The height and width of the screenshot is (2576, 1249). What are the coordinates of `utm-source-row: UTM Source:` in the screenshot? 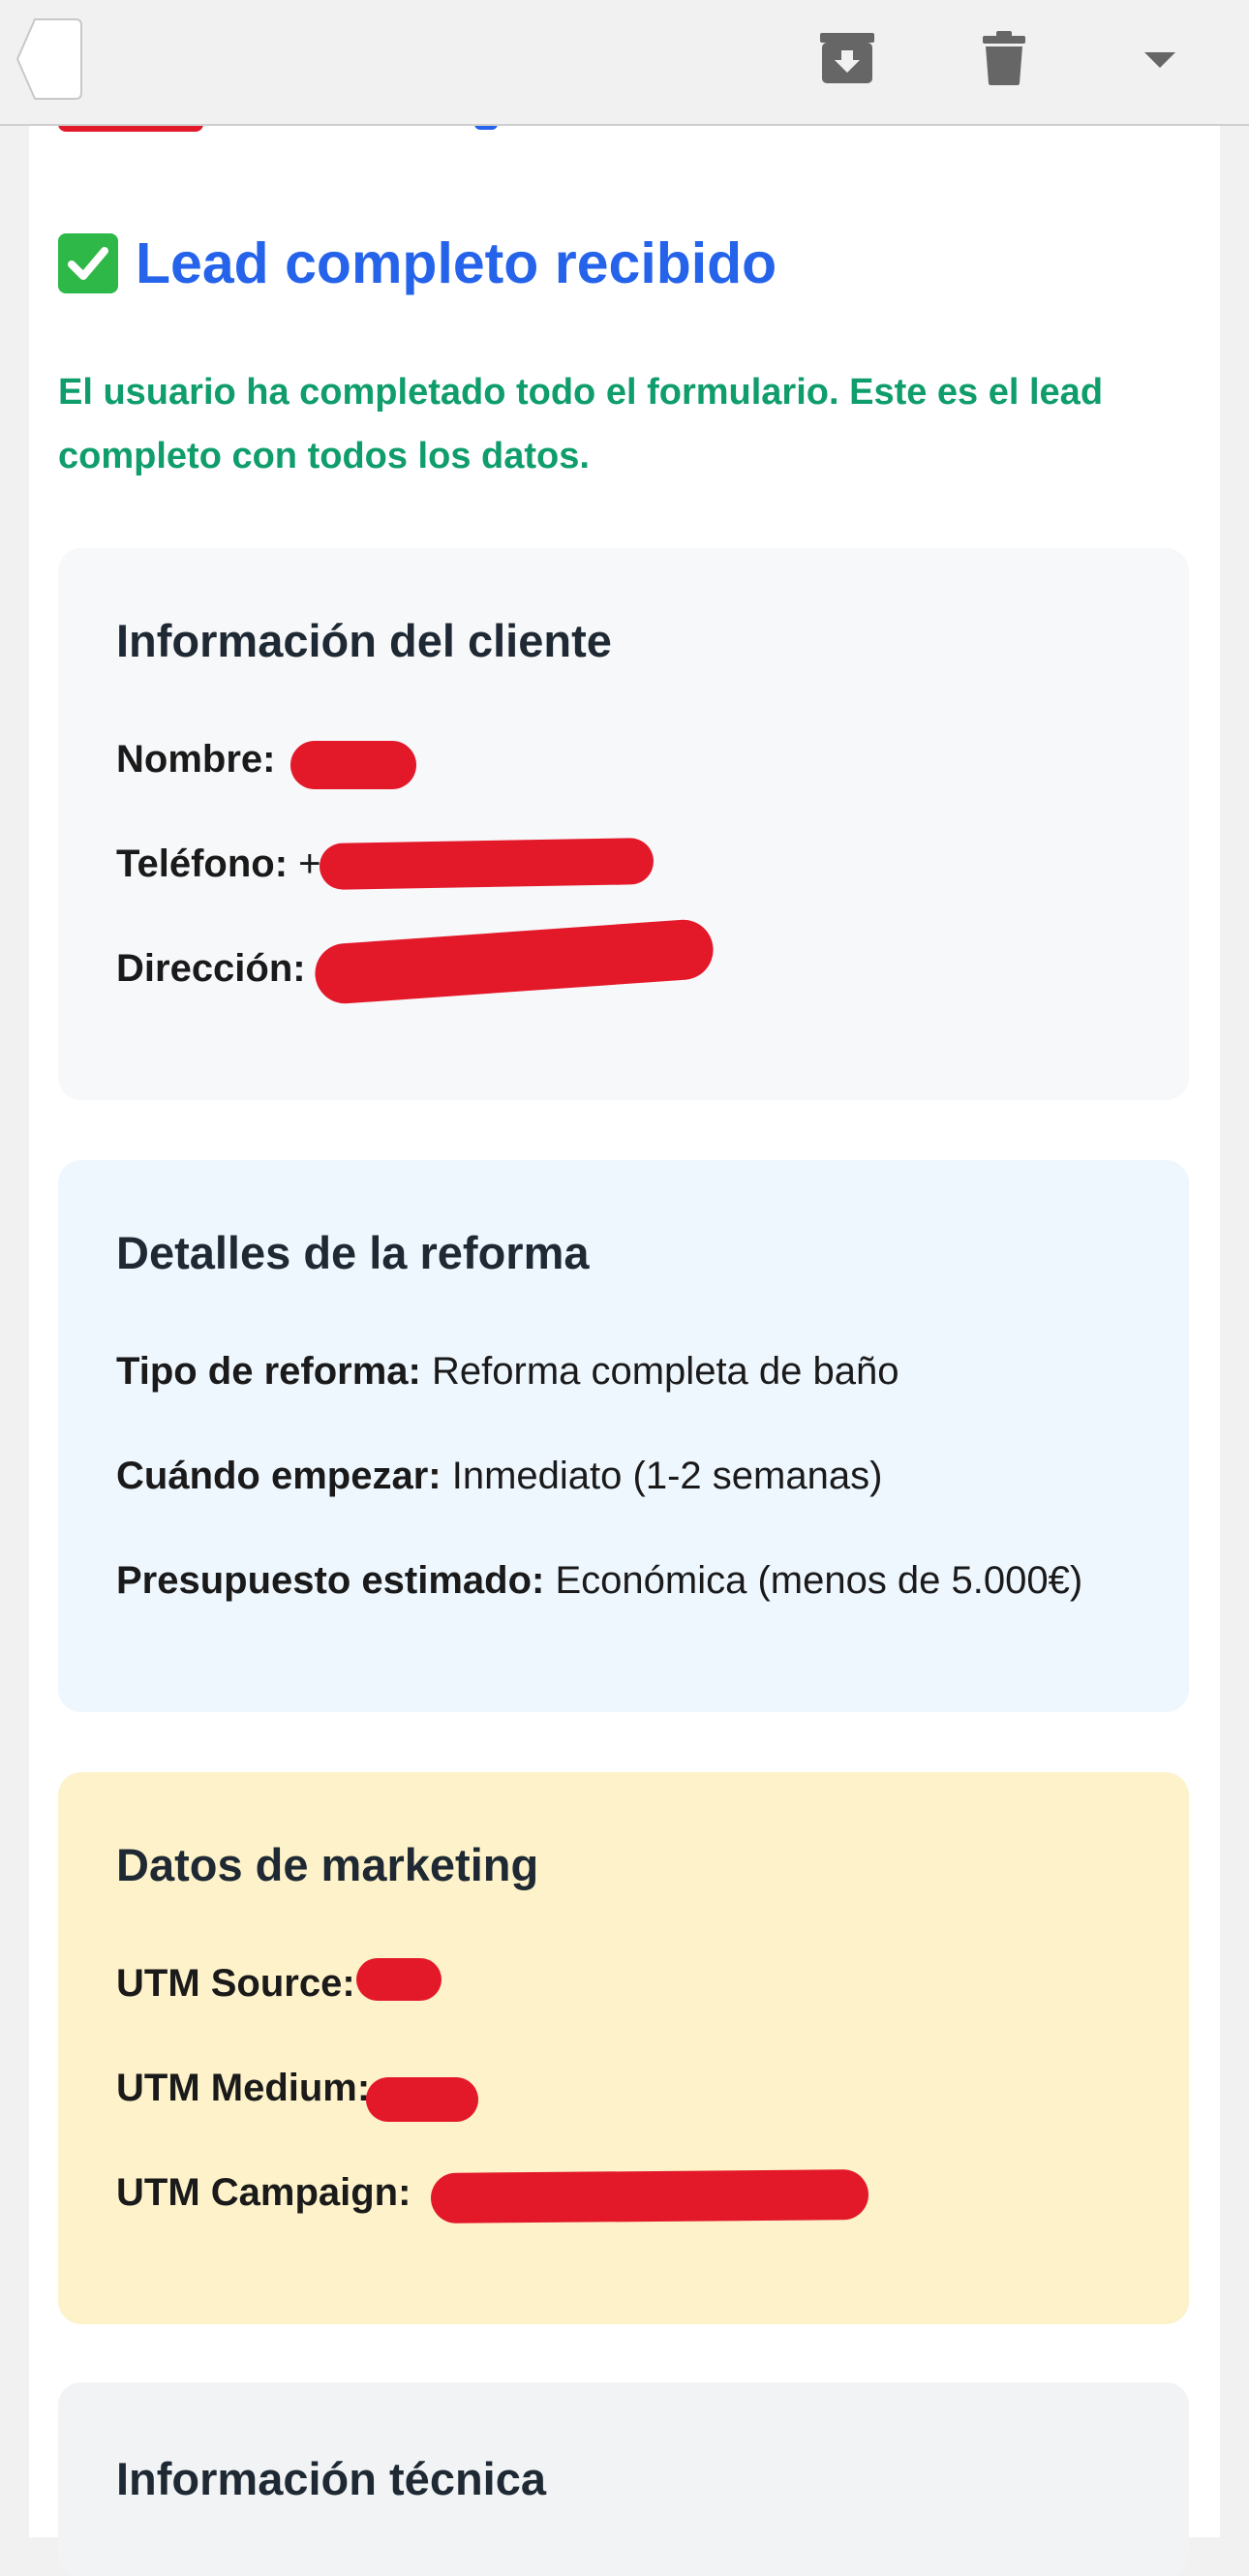 It's located at (235, 1984).